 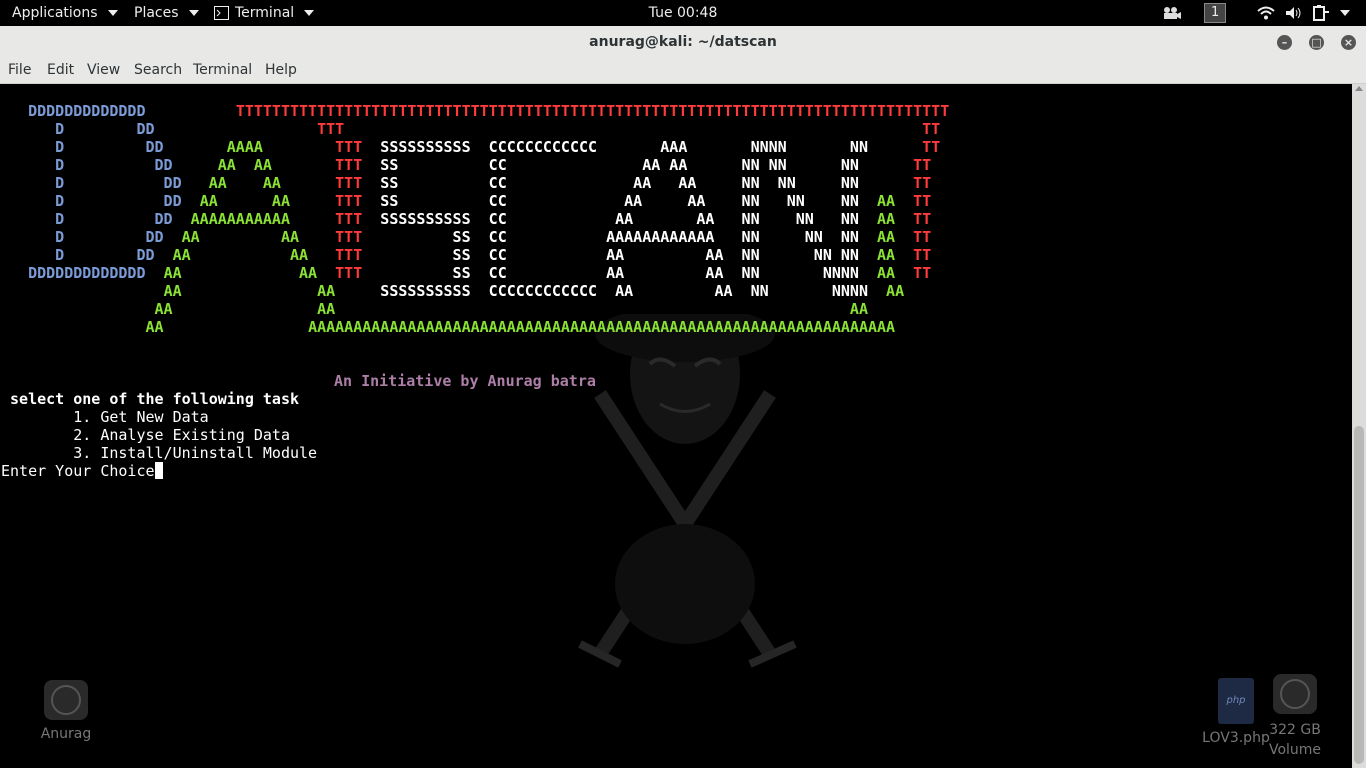 What do you see at coordinates (620, 219) in the screenshot?
I see `banner-segment: SSSSSSSSSS CC AA AA NN NN NN` at bounding box center [620, 219].